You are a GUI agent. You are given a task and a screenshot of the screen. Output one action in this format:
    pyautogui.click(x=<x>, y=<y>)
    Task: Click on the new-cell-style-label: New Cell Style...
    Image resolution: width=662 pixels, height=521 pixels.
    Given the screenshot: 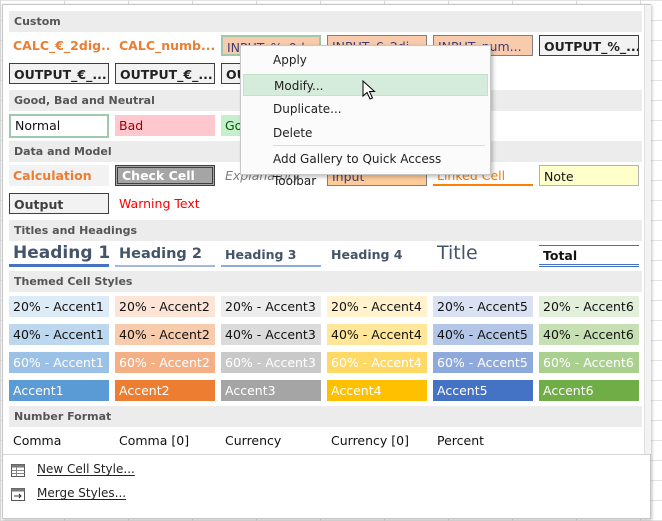 What is the action you would take?
    pyautogui.click(x=86, y=469)
    